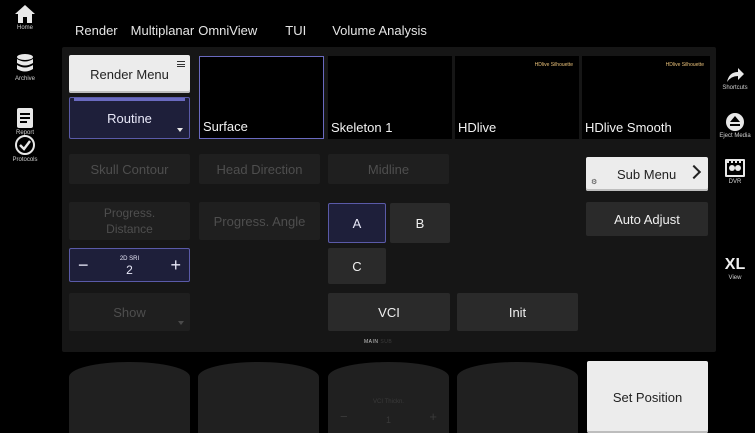  I want to click on menu-omniview: OmniView, so click(227, 30).